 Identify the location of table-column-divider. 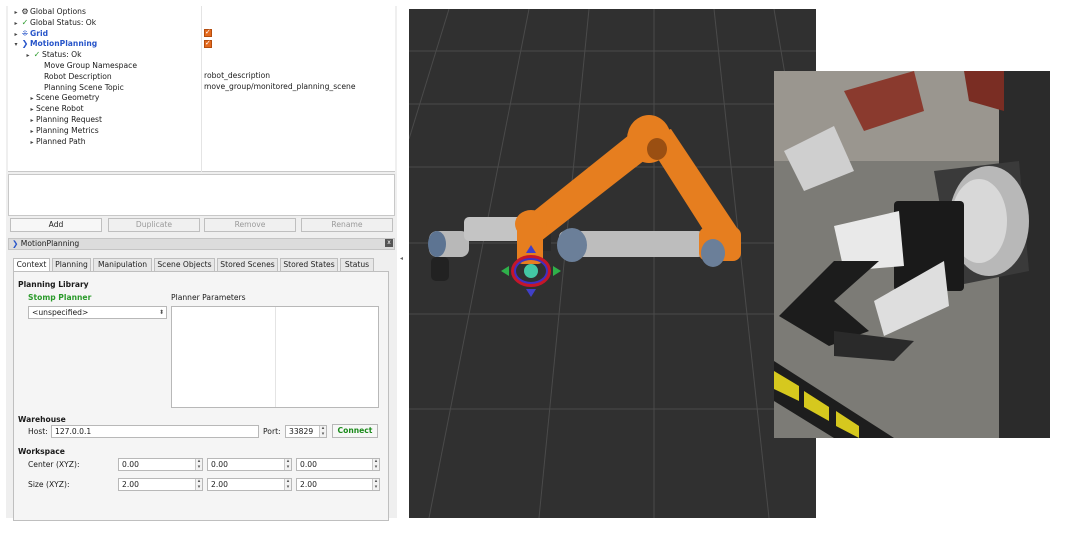
(275, 357).